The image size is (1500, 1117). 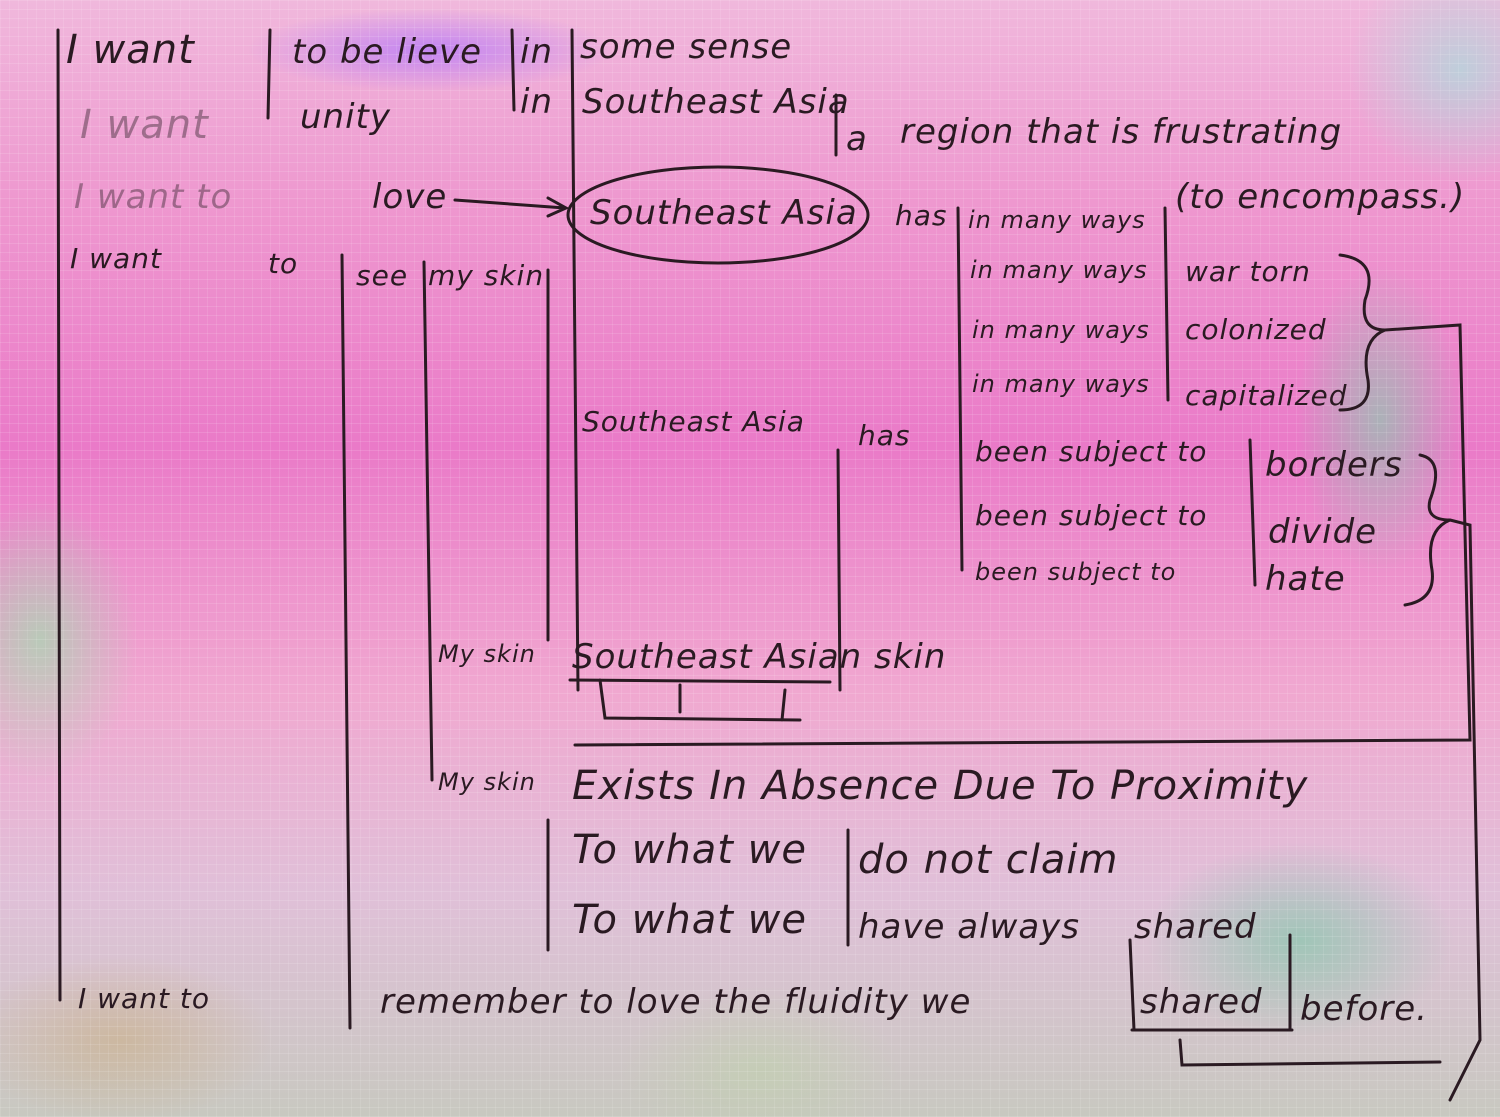 What do you see at coordinates (345, 117) in the screenshot?
I see `line2-unity: unity` at bounding box center [345, 117].